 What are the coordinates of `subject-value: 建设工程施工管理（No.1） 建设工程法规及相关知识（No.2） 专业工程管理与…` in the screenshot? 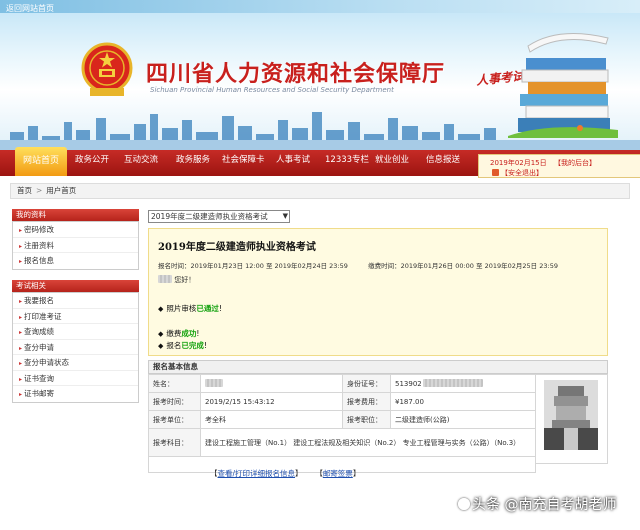 It's located at (368, 442).